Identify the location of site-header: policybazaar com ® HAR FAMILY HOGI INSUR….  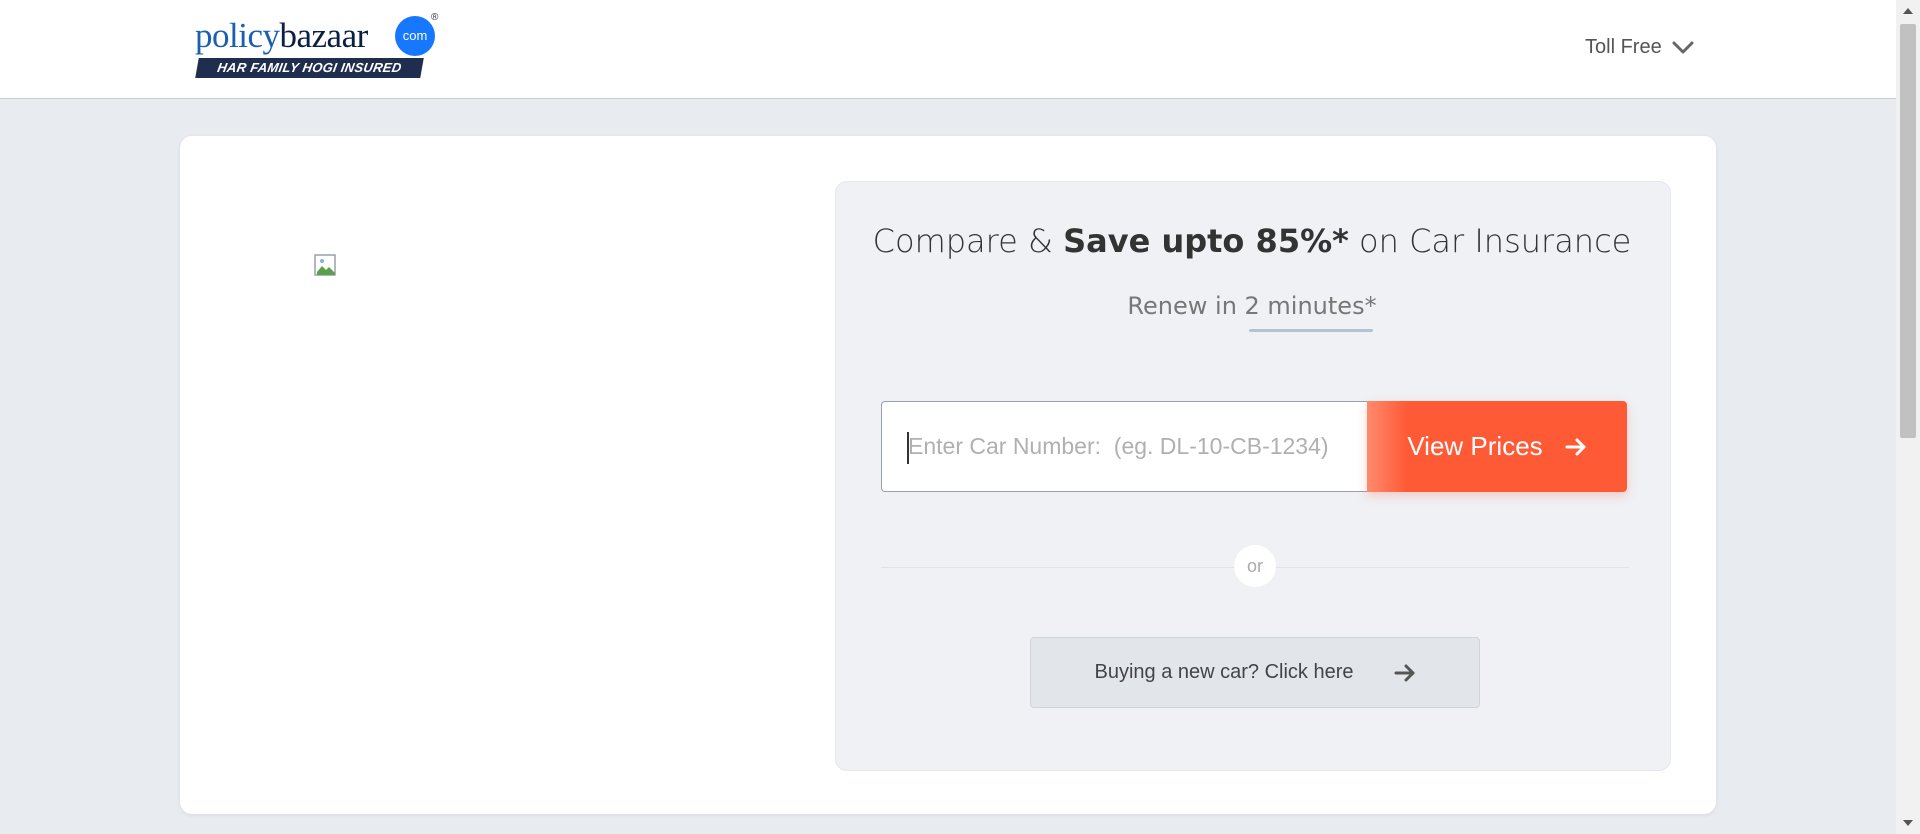
(948, 49).